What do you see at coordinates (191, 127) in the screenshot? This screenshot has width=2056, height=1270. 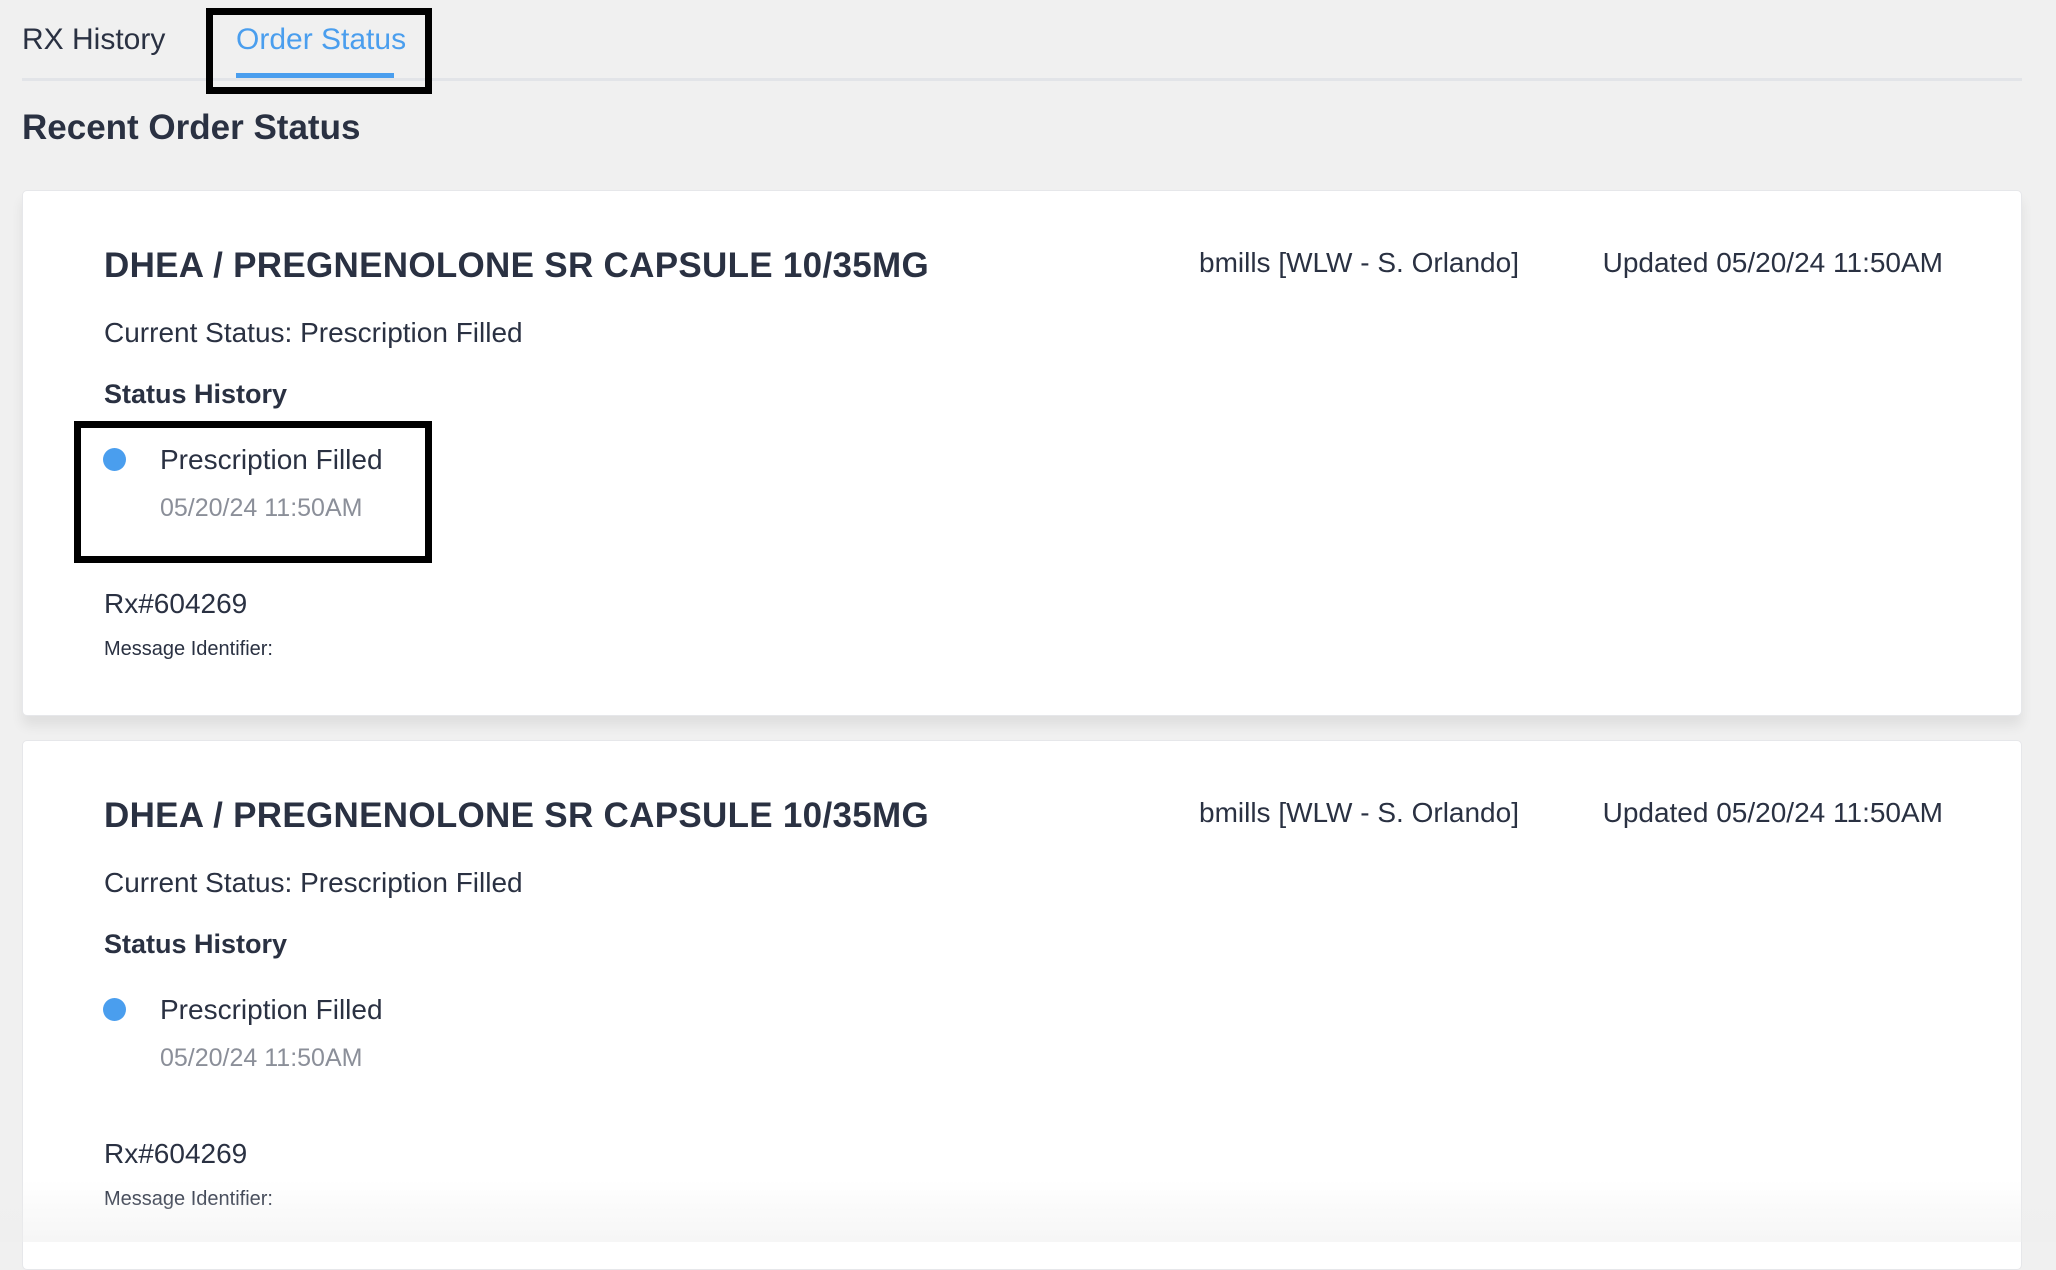 I see `page-title: Recent Order Status` at bounding box center [191, 127].